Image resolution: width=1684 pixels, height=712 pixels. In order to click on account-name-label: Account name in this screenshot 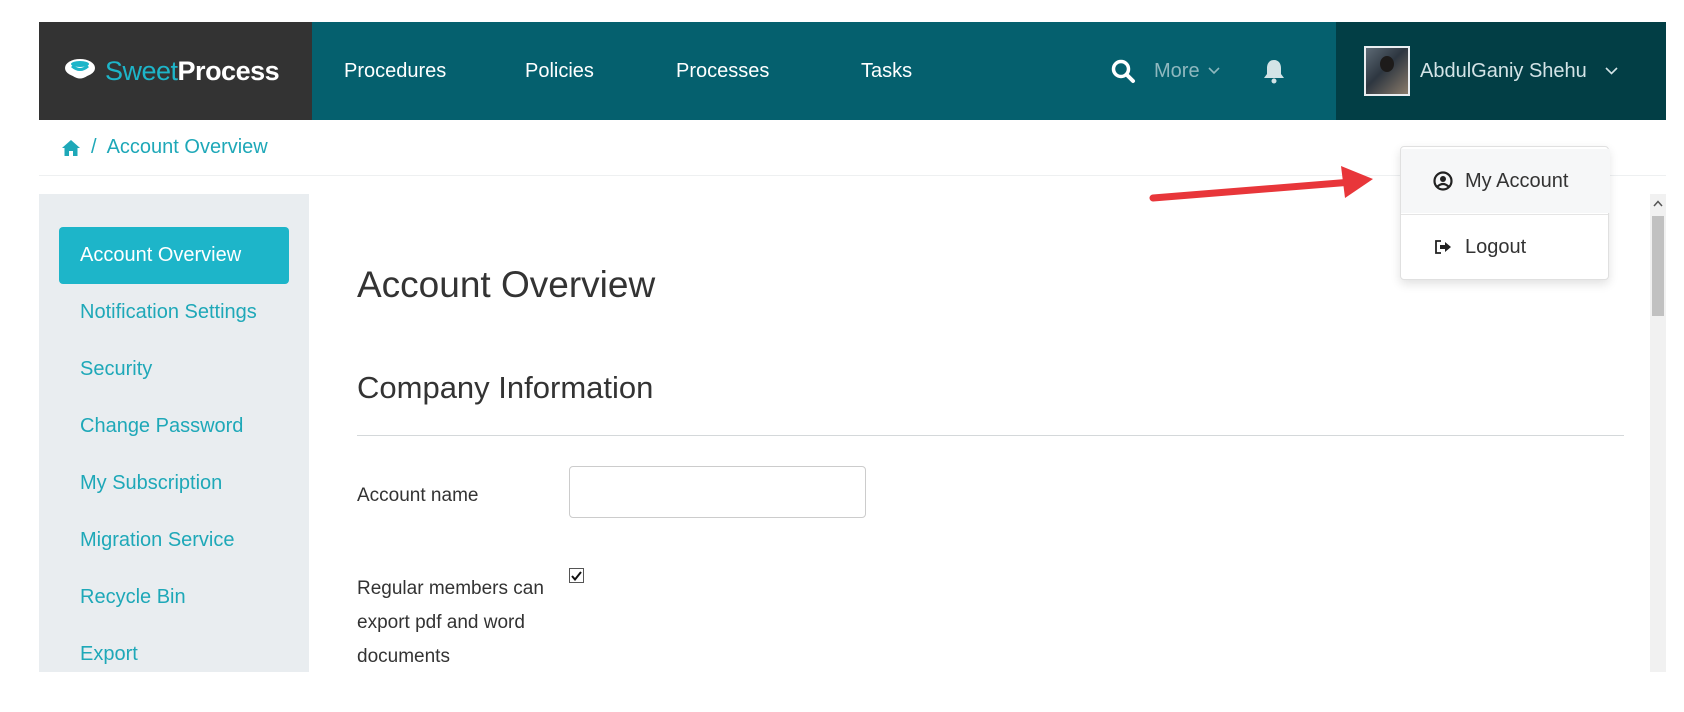, I will do `click(418, 495)`.